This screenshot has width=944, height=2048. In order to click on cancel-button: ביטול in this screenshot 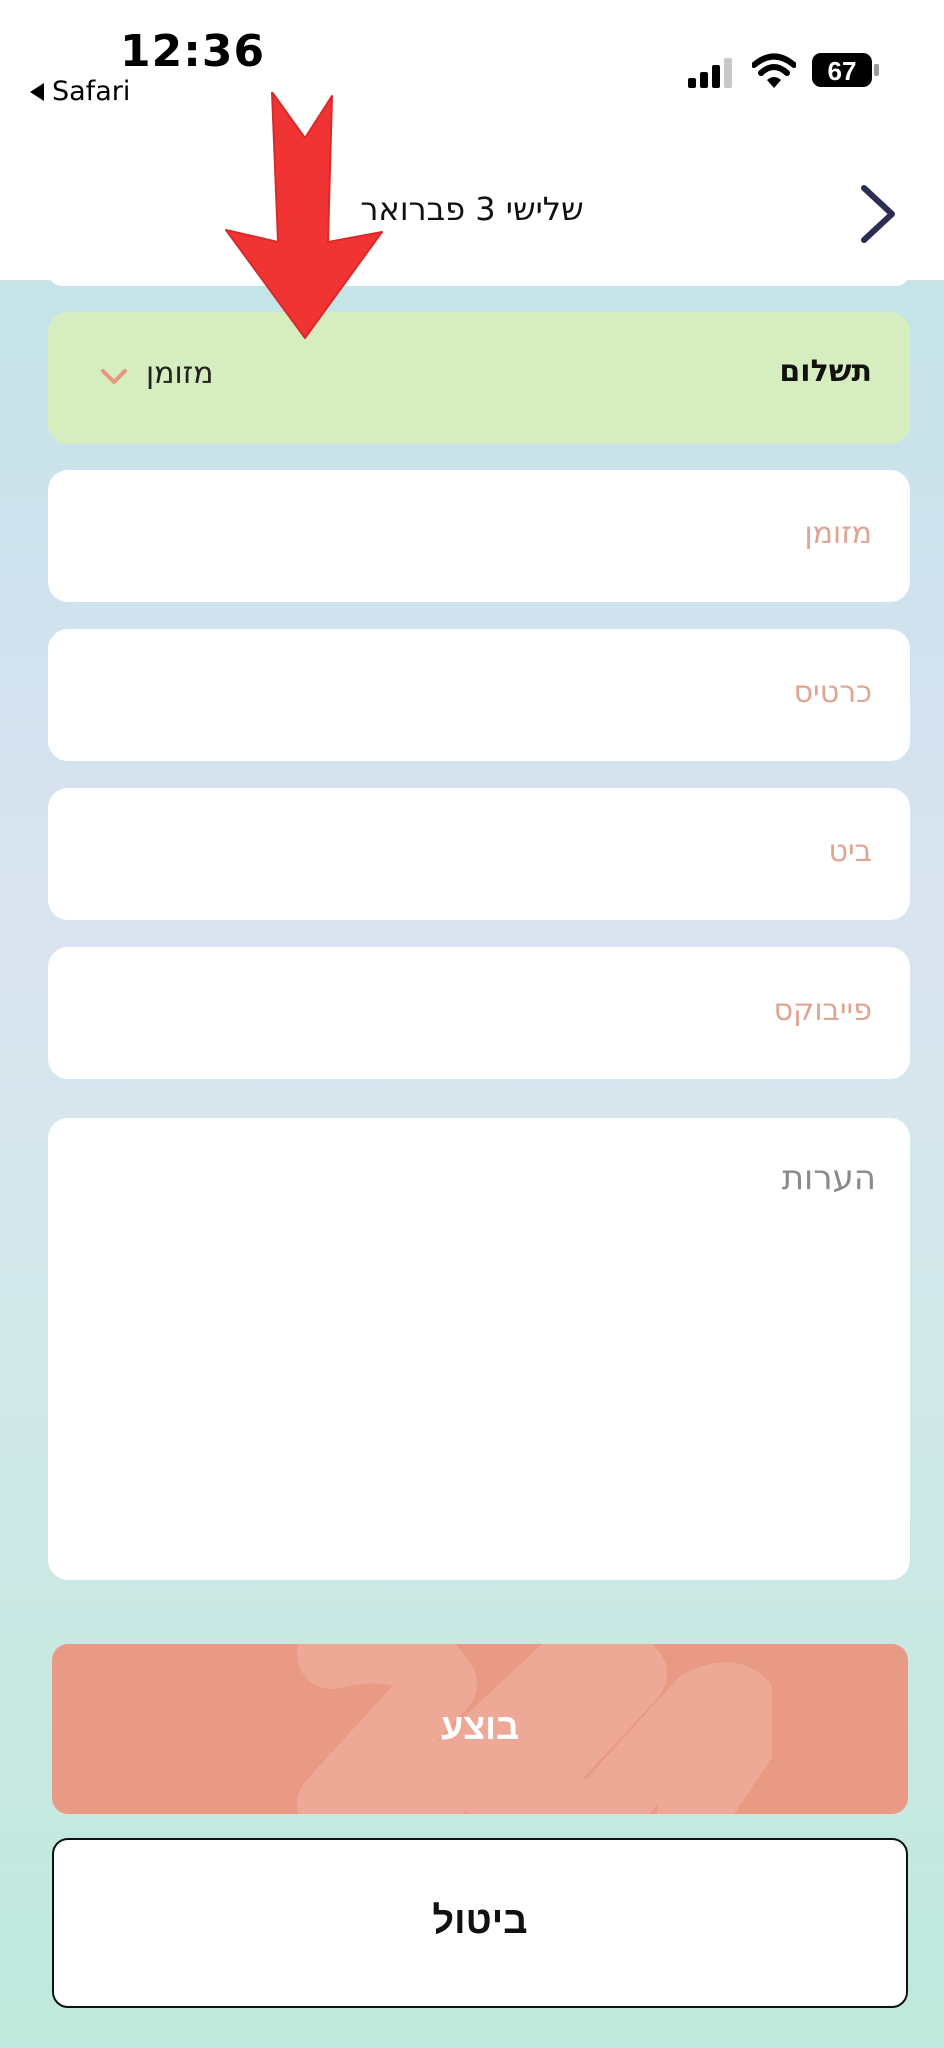, I will do `click(480, 1923)`.